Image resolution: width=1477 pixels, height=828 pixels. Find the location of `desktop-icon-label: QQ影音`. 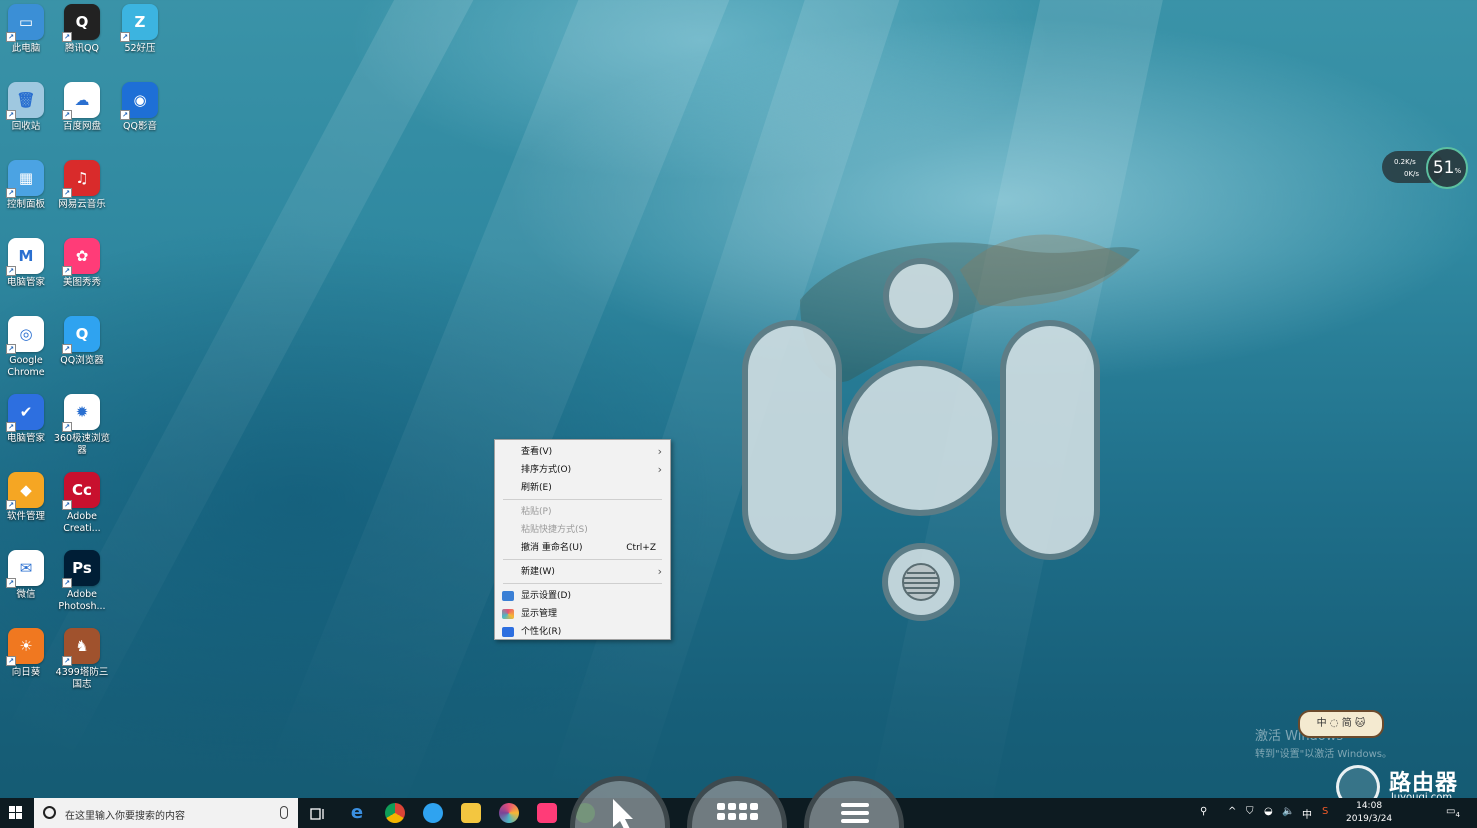

desktop-icon-label: QQ影音 is located at coordinates (140, 126).